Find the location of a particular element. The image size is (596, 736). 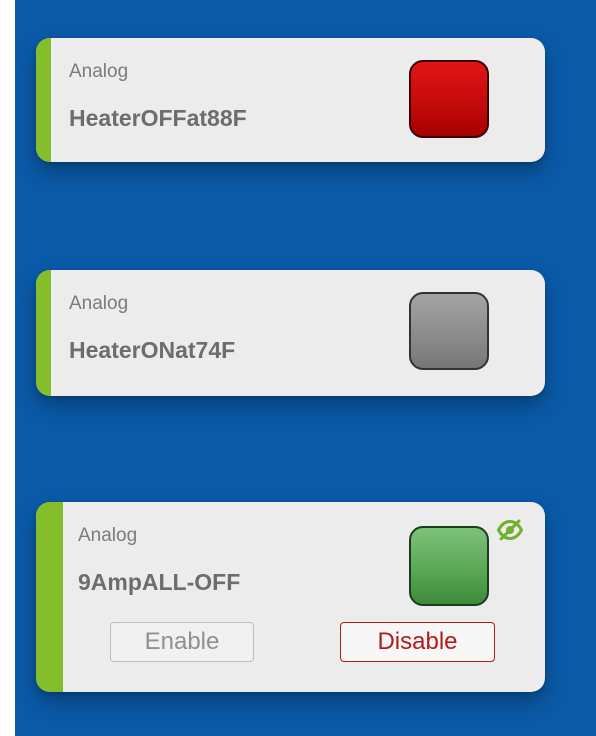

device-name-label: HeaterOFFat88F is located at coordinates (158, 118).